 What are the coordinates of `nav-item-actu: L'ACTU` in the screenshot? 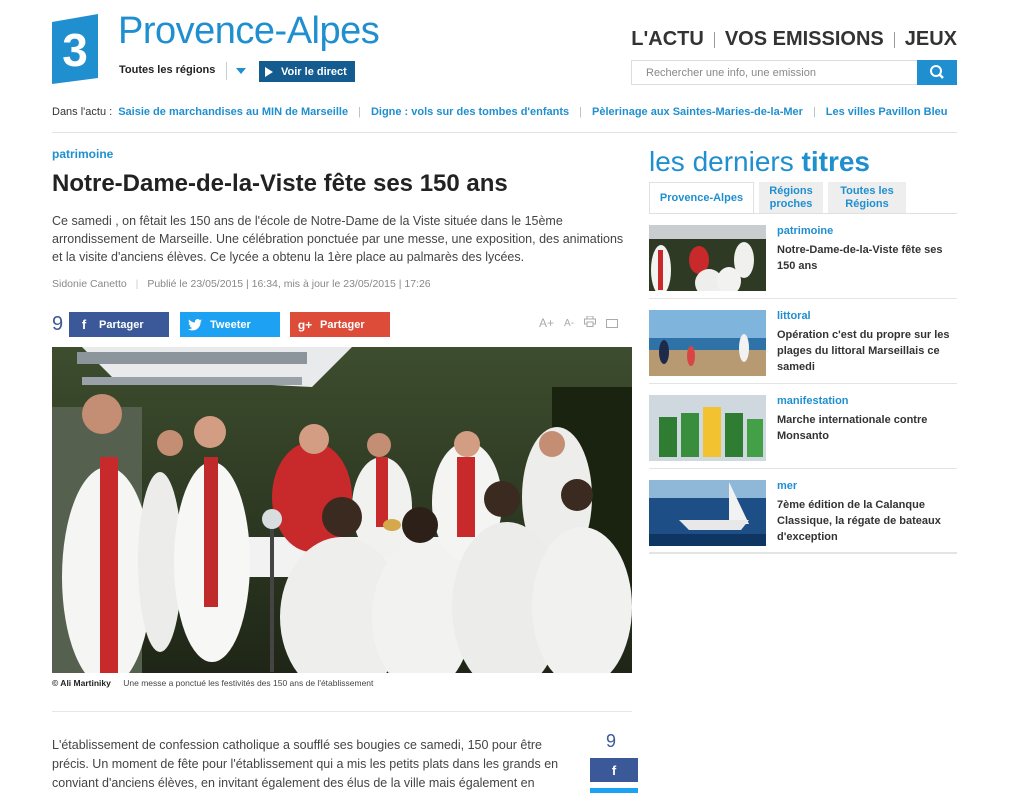 It's located at (667, 39).